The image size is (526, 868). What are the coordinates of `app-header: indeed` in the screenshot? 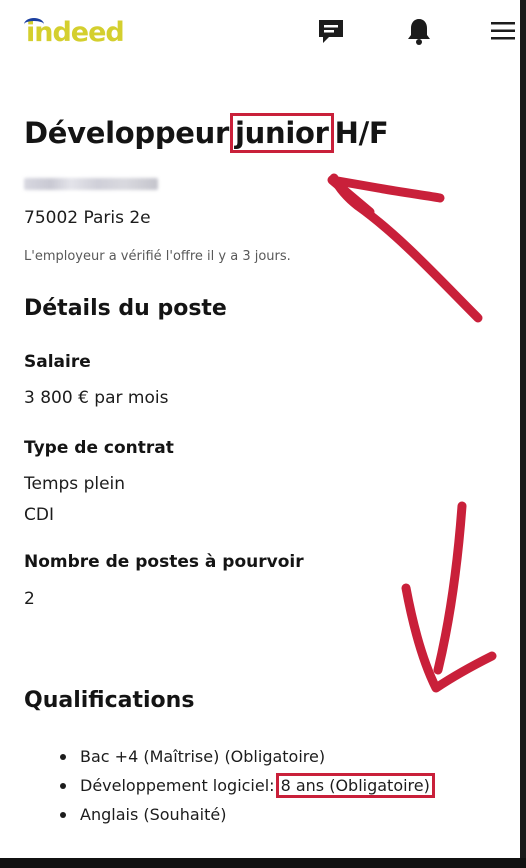 It's located at (260, 32).